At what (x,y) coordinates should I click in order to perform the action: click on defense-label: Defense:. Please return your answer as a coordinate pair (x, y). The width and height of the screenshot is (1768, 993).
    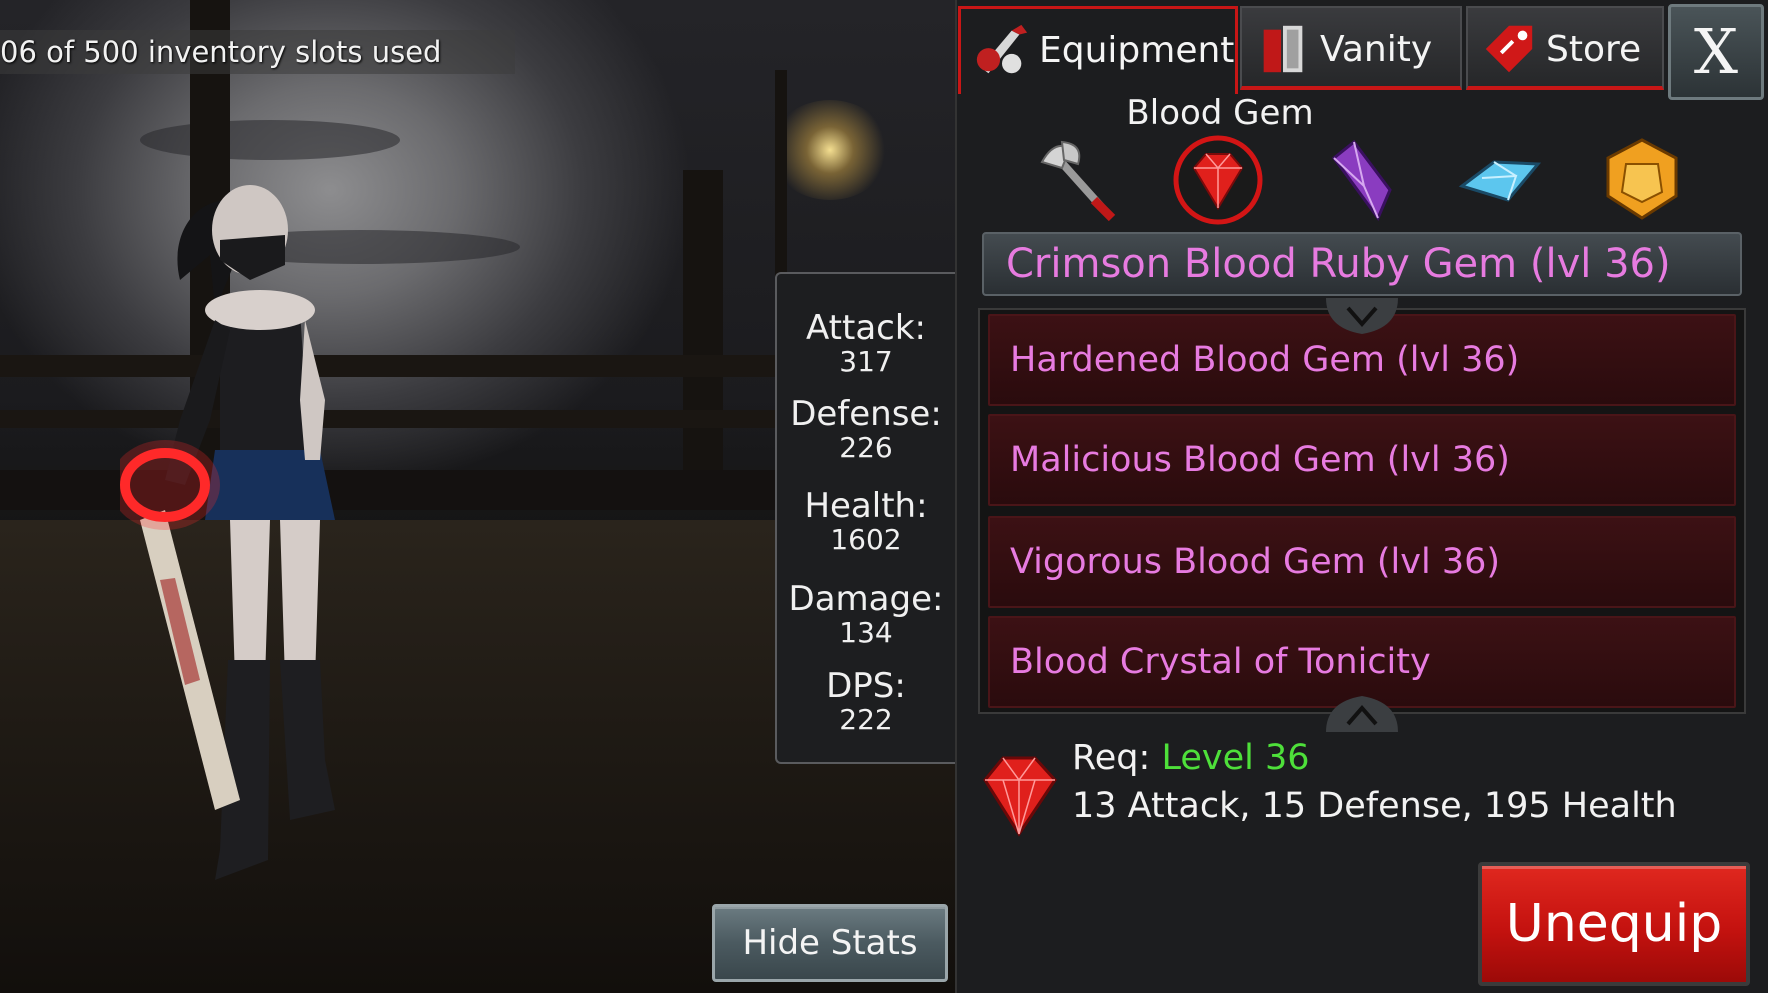
    Looking at the image, I should click on (866, 414).